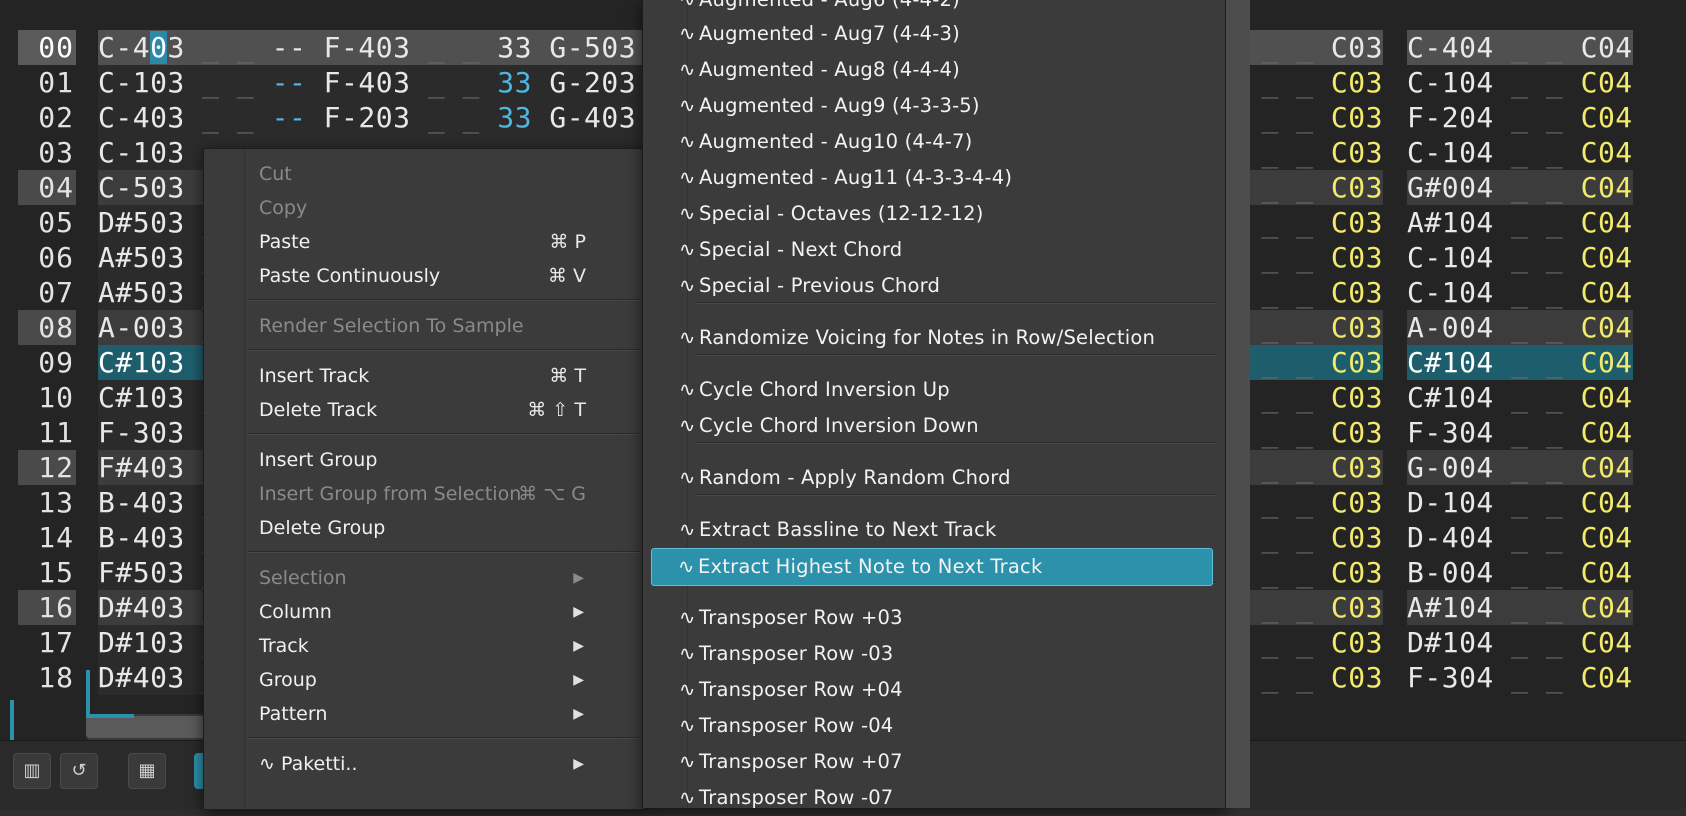 The width and height of the screenshot is (1686, 816). Describe the element at coordinates (1520, 47) in the screenshot. I see `table-row: C-404 _ _ C04` at that location.